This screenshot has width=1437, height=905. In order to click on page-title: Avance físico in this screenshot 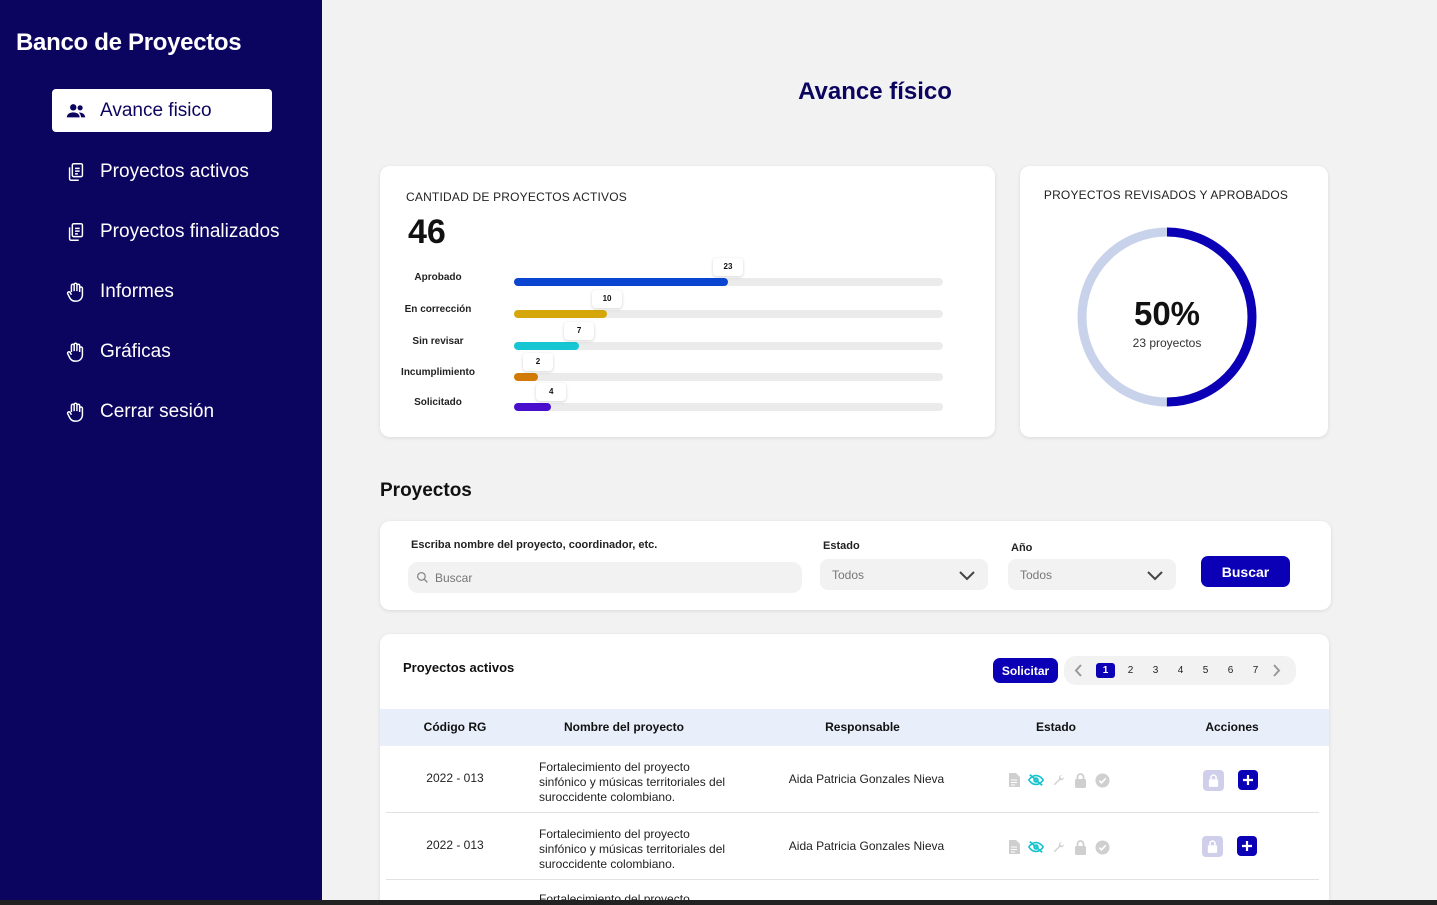, I will do `click(875, 91)`.